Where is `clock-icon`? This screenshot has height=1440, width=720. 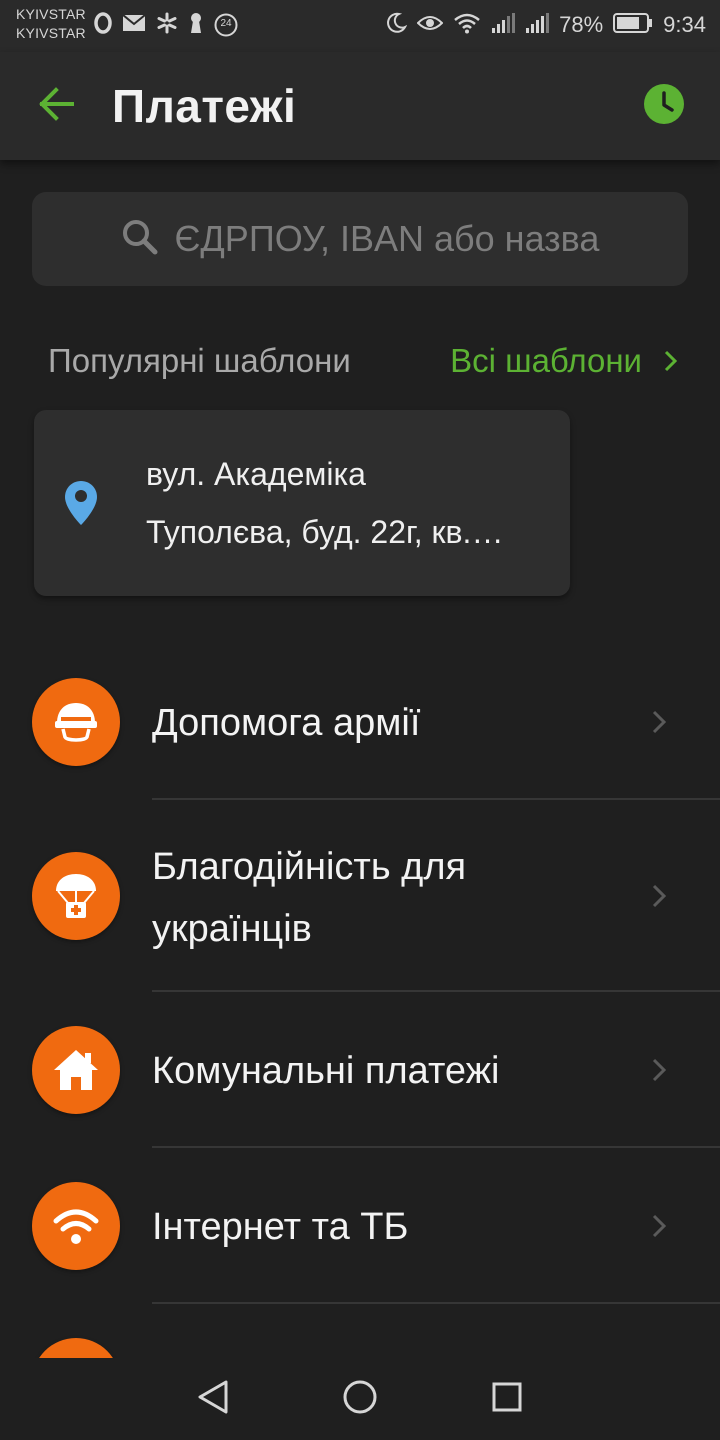 clock-icon is located at coordinates (664, 106).